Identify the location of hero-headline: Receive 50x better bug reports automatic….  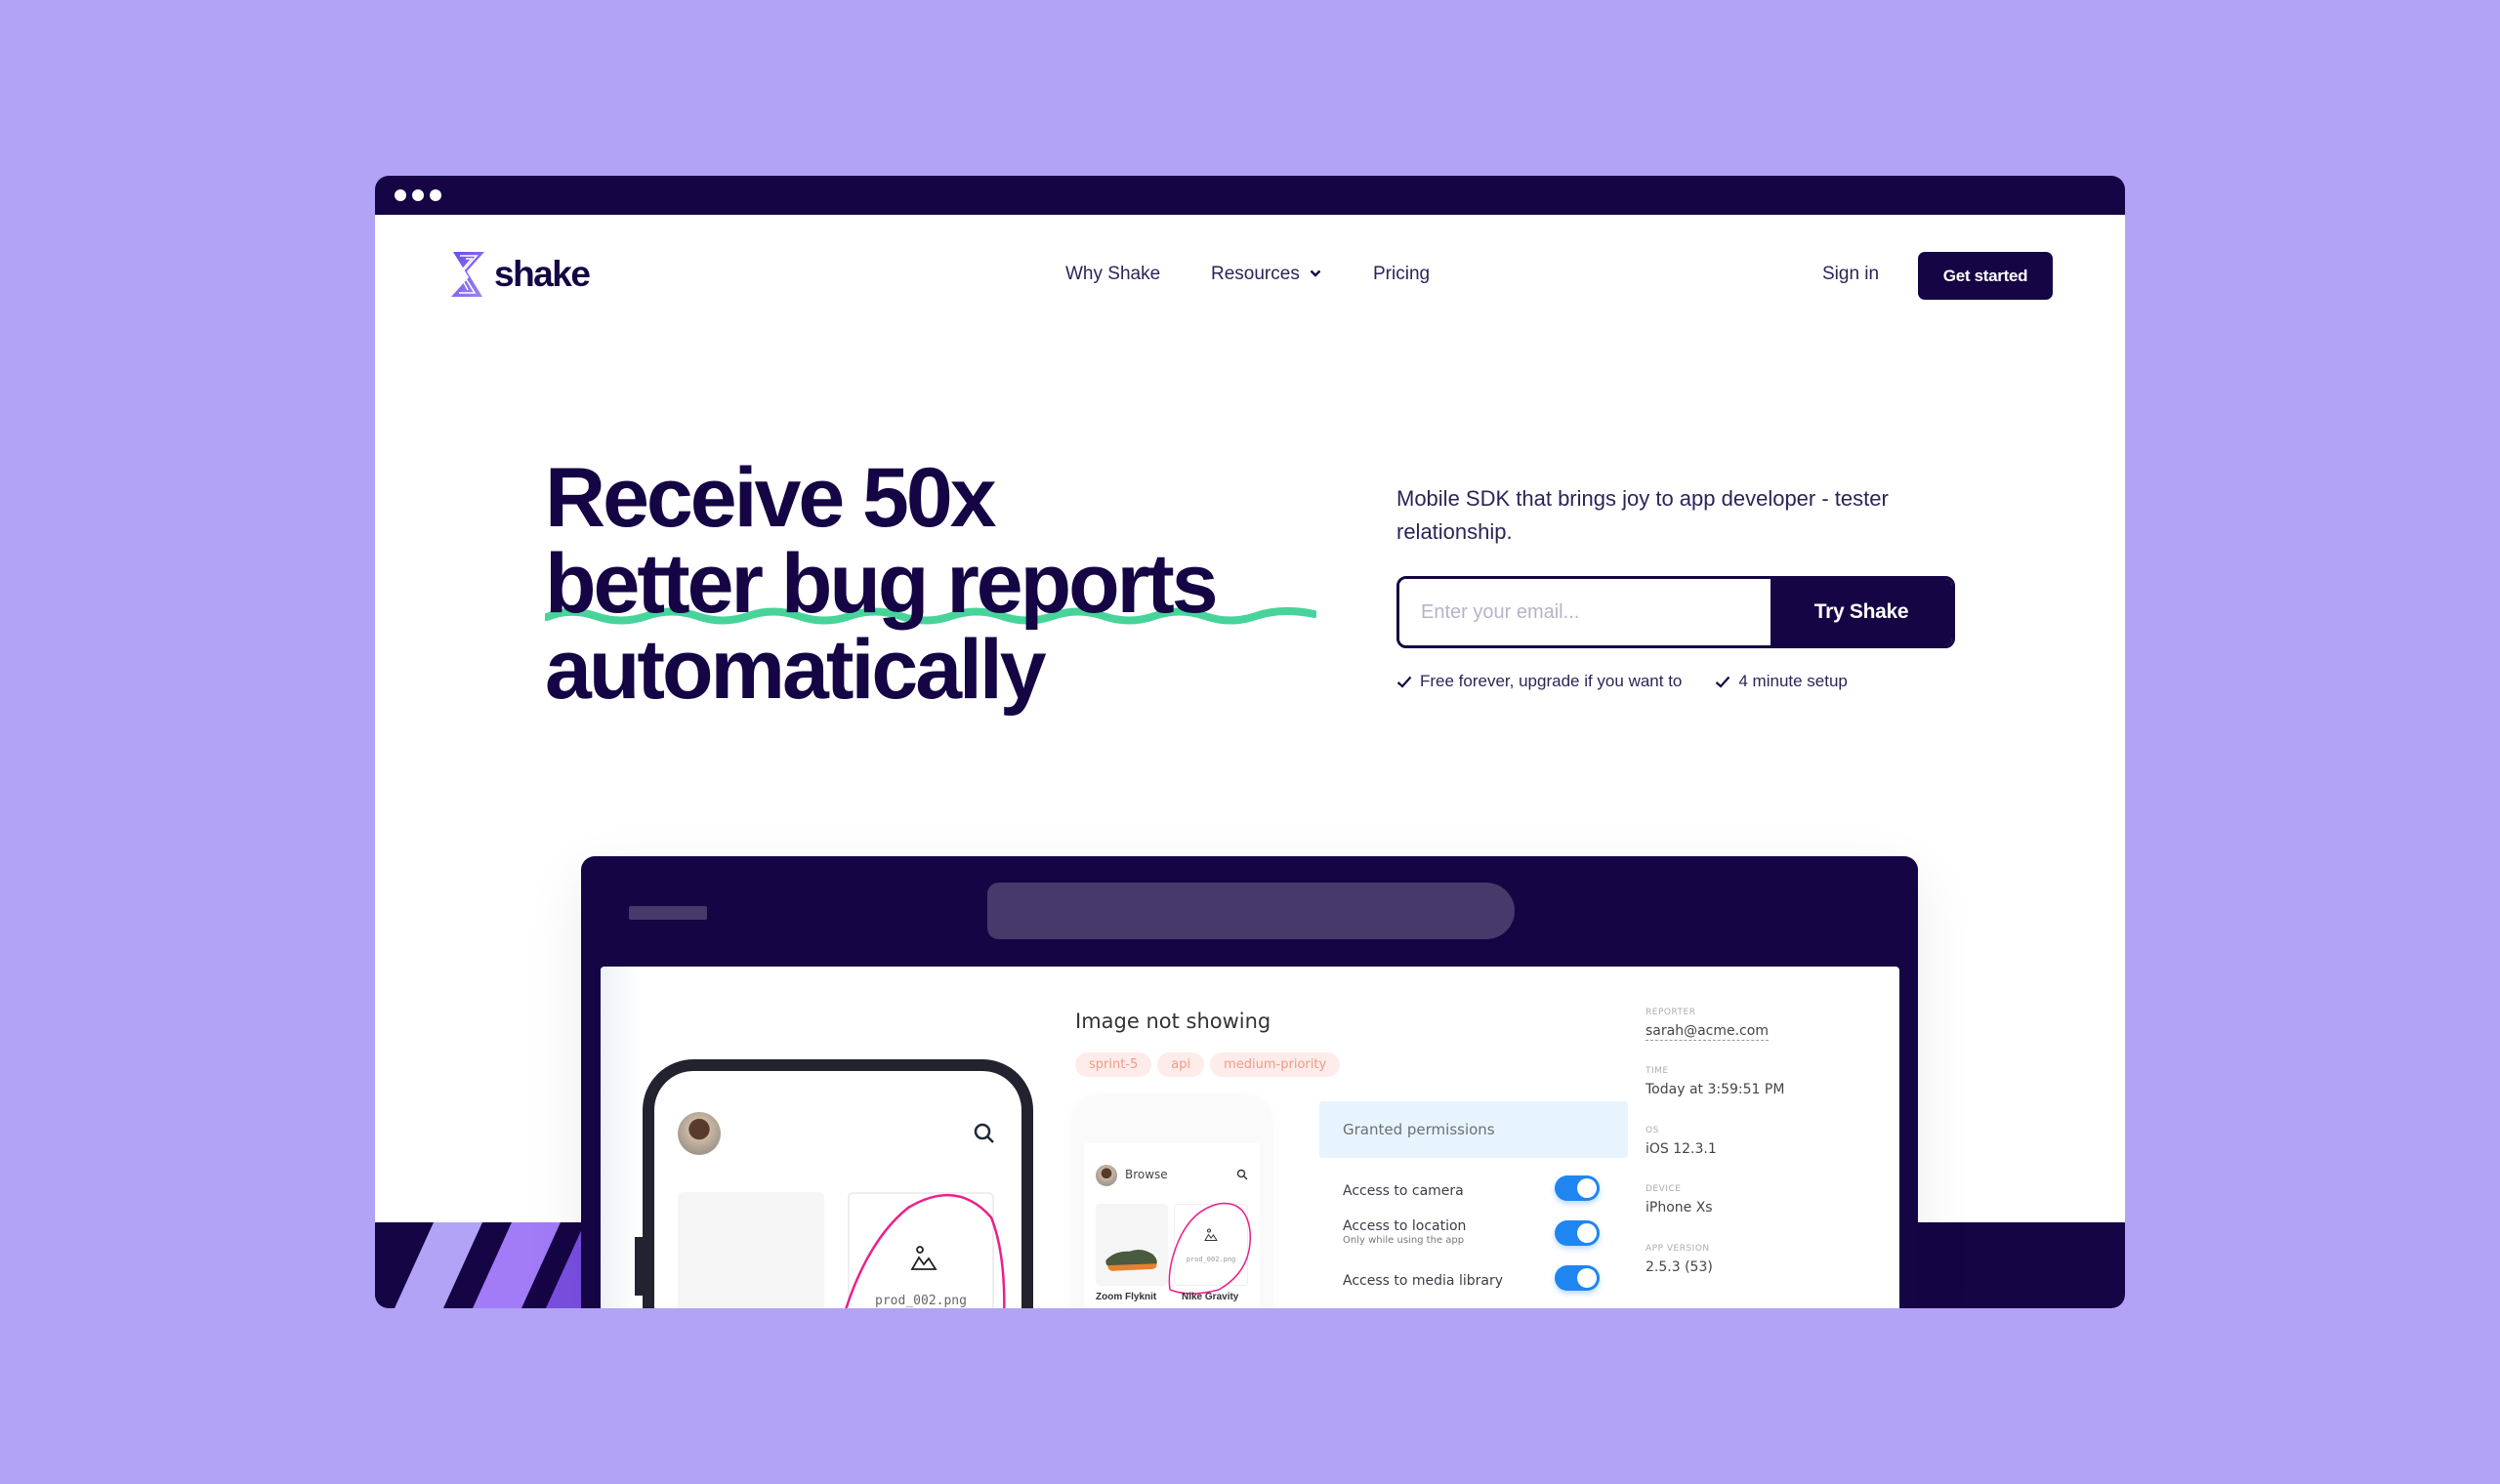
(930, 584).